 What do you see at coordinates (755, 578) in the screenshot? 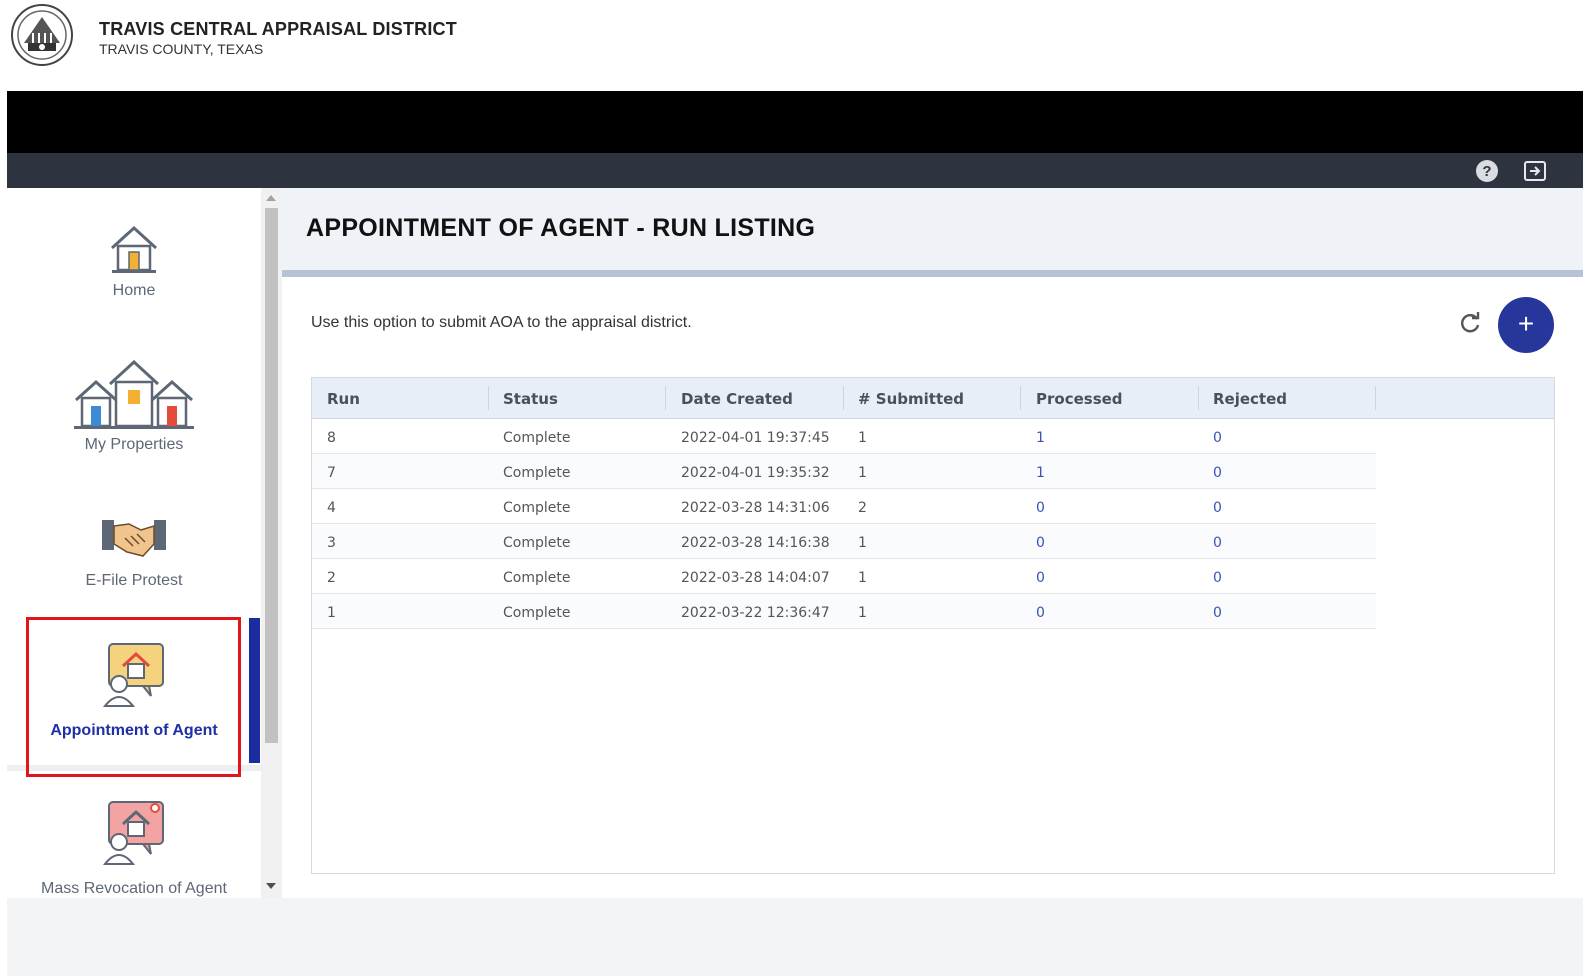
I see `cell-date-created: 2022-03-28 14:04:07` at bounding box center [755, 578].